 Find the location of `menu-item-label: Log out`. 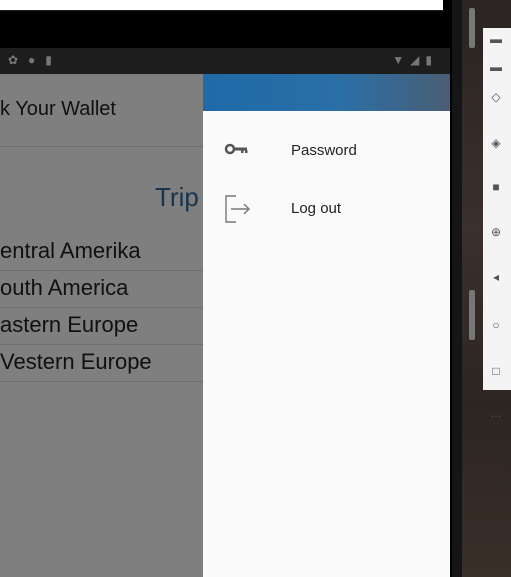

menu-item-label: Log out is located at coordinates (316, 208).